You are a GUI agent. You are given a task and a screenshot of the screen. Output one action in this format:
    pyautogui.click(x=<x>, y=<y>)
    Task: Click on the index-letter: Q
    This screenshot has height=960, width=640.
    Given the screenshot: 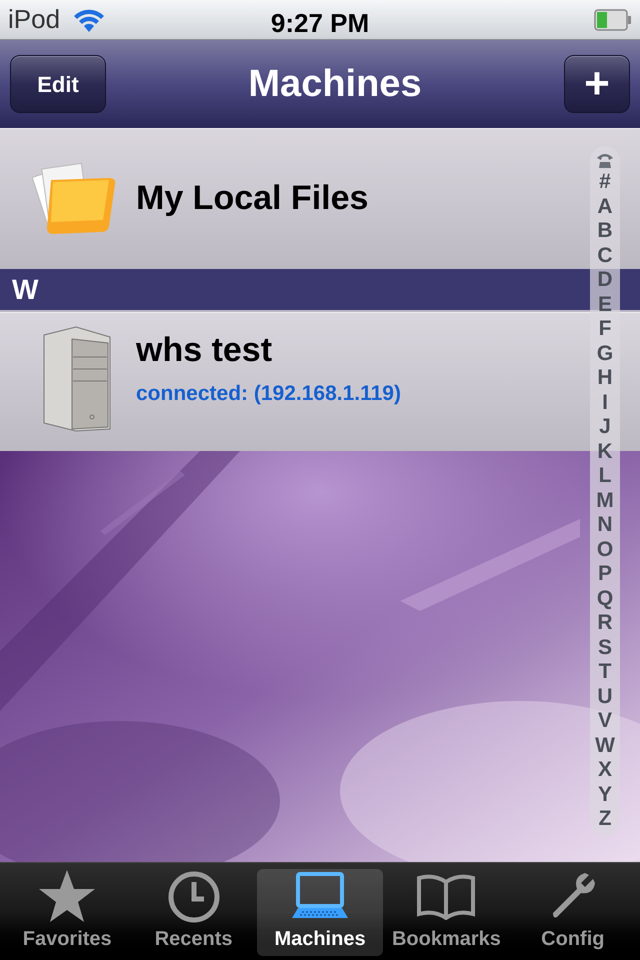 What is the action you would take?
    pyautogui.click(x=605, y=598)
    